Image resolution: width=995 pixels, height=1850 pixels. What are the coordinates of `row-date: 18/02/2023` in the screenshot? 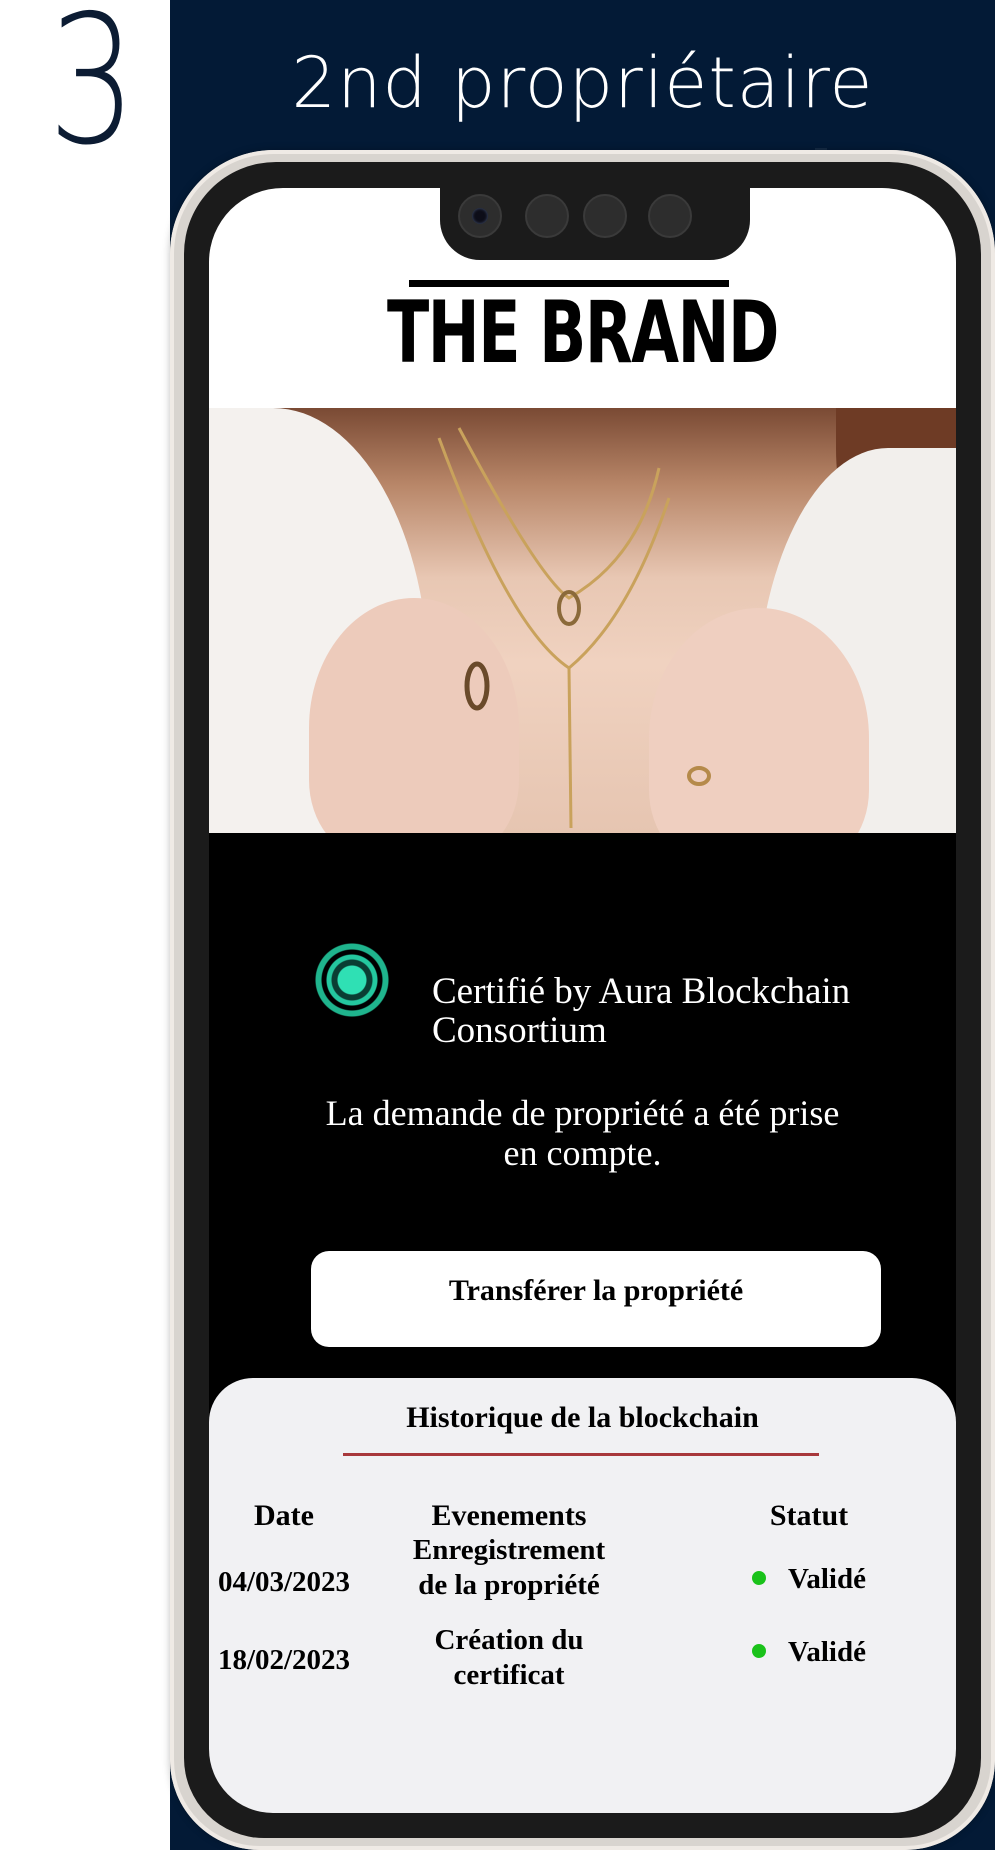 It's located at (284, 1660).